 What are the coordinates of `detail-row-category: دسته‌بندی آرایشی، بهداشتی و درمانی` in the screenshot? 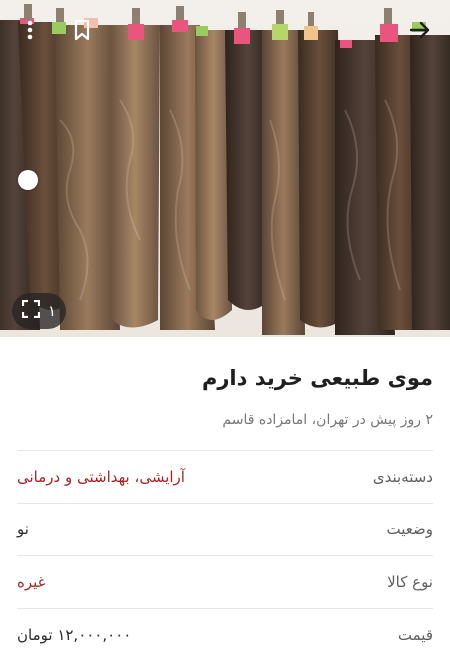 It's located at (225, 477).